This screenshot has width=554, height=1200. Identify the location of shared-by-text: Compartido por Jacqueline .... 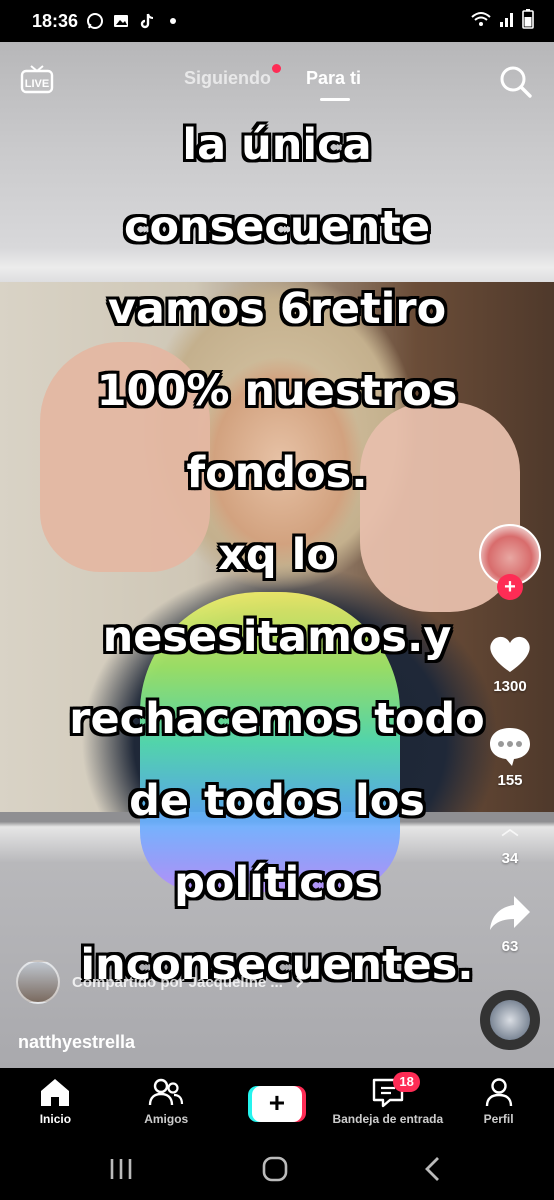
(177, 982).